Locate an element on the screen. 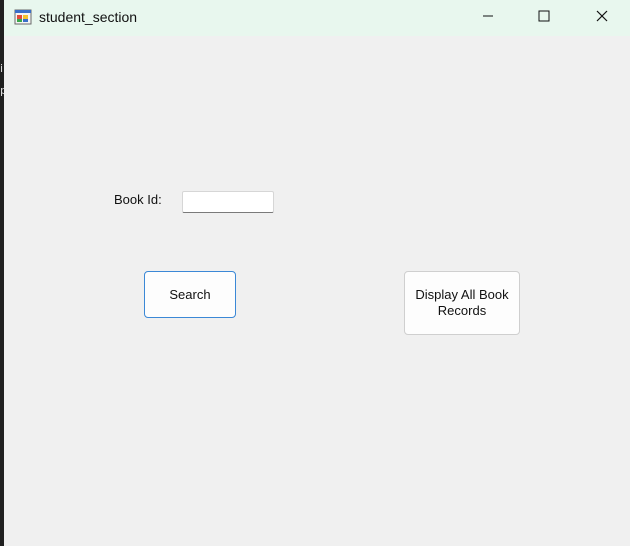 The image size is (630, 546). minimize-icon is located at coordinates (488, 18).